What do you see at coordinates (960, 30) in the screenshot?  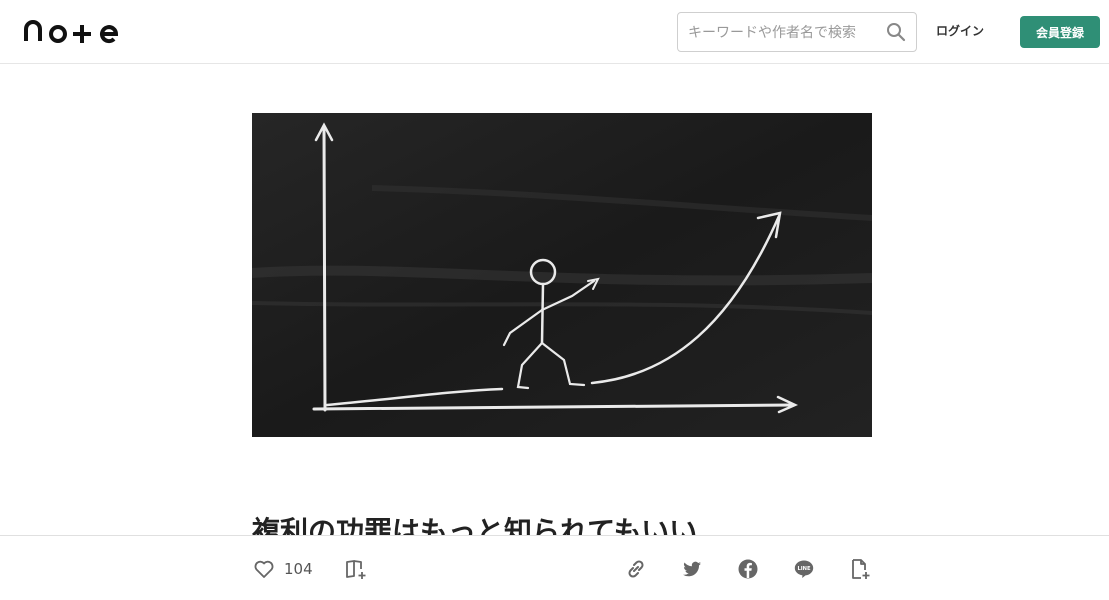 I see `login-link: ログイン` at bounding box center [960, 30].